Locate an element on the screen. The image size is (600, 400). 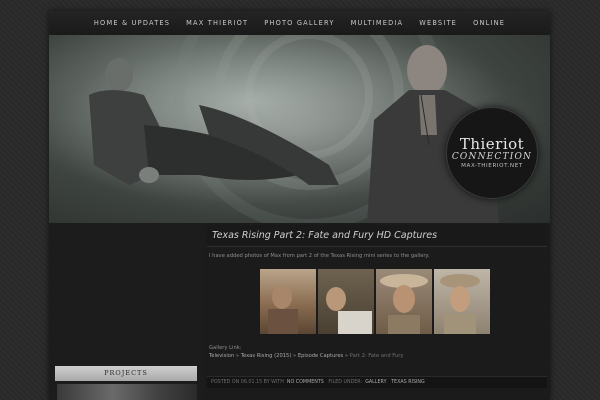
meta-category-gallery: GALLERY is located at coordinates (375, 382).